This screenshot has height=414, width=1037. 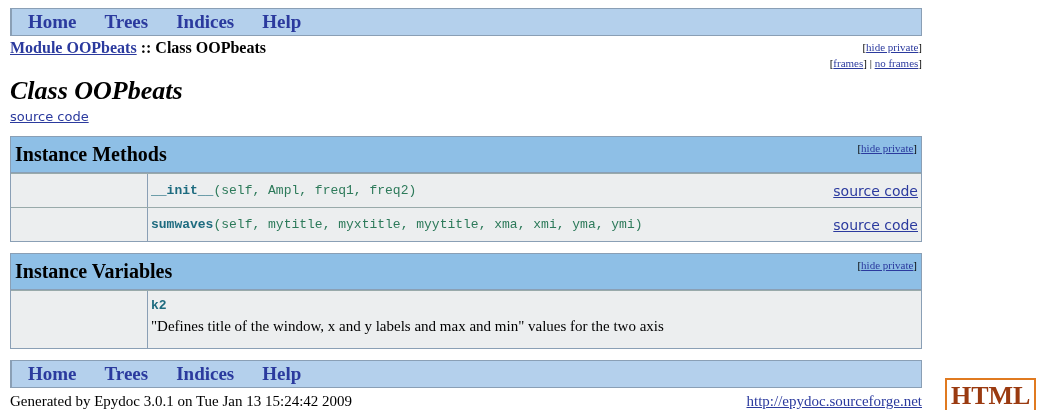 What do you see at coordinates (202, 47) in the screenshot?
I see `breadcrumb-text: :: Class OOPbeats` at bounding box center [202, 47].